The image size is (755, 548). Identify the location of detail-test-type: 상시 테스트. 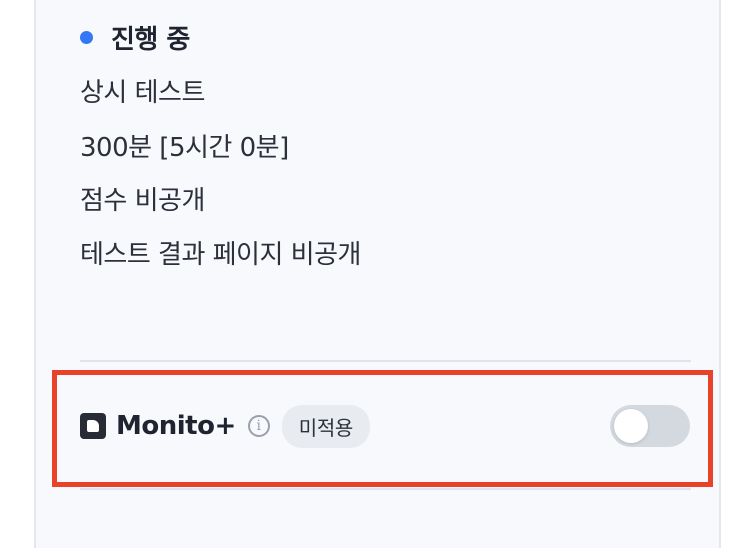
(142, 93).